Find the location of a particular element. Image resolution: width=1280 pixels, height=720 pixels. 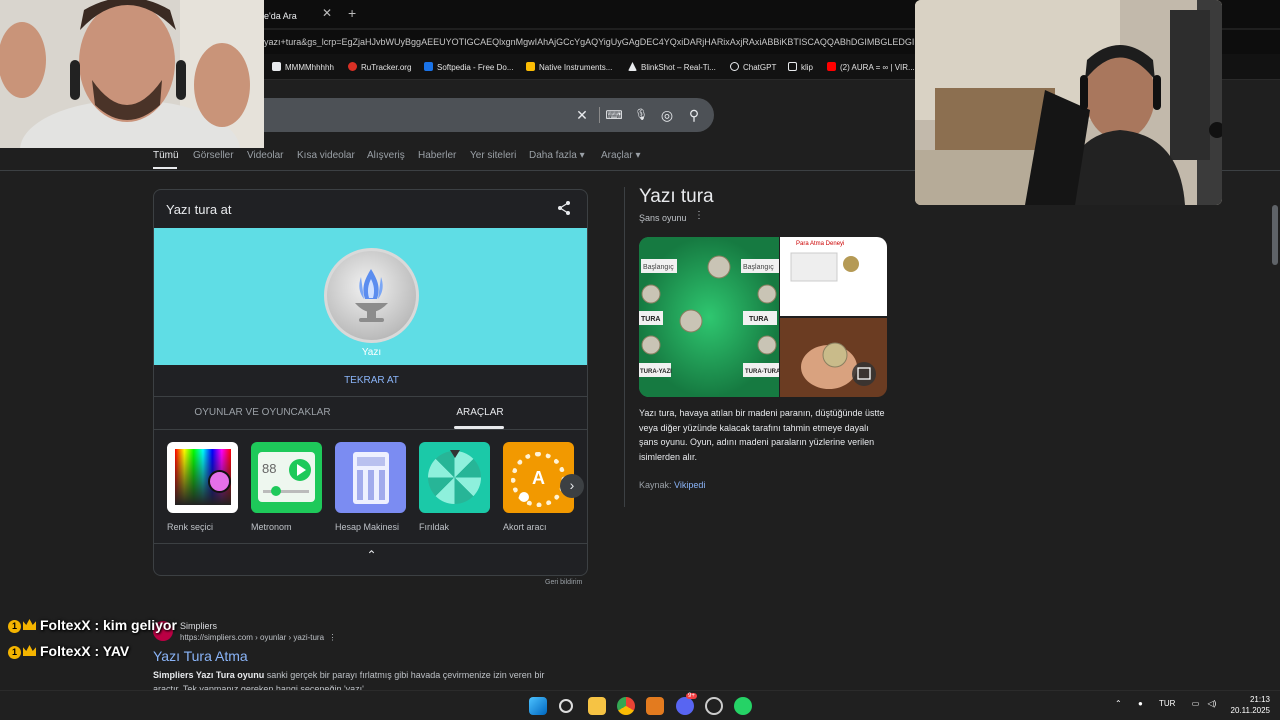

tool-label: Fırıldak is located at coordinates (434, 527).